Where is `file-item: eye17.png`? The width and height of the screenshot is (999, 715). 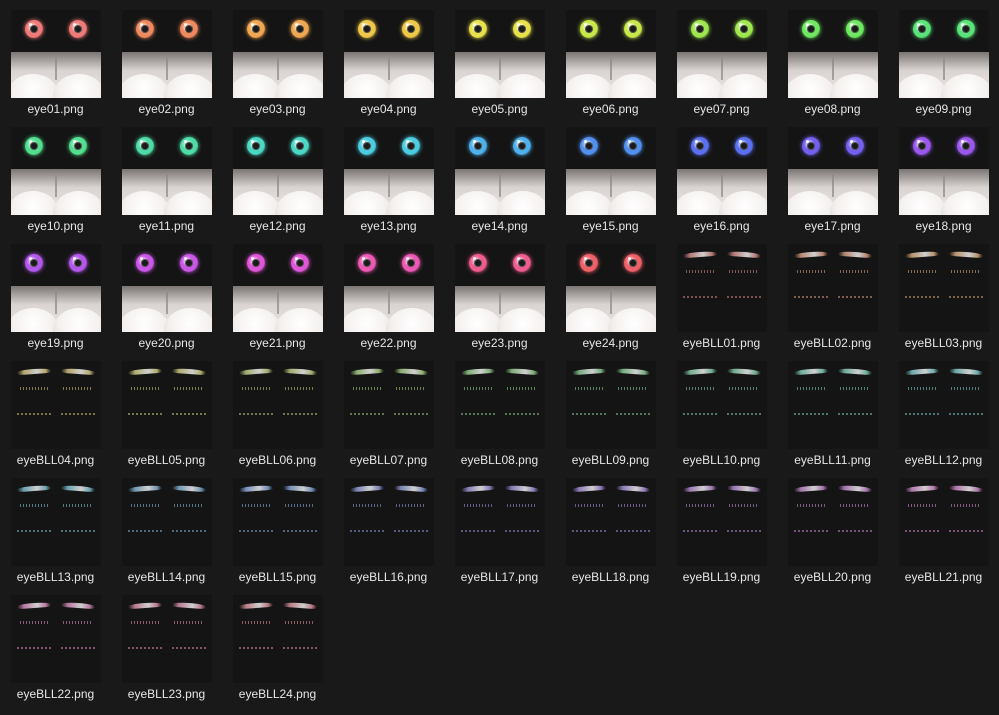 file-item: eye17.png is located at coordinates (832, 177).